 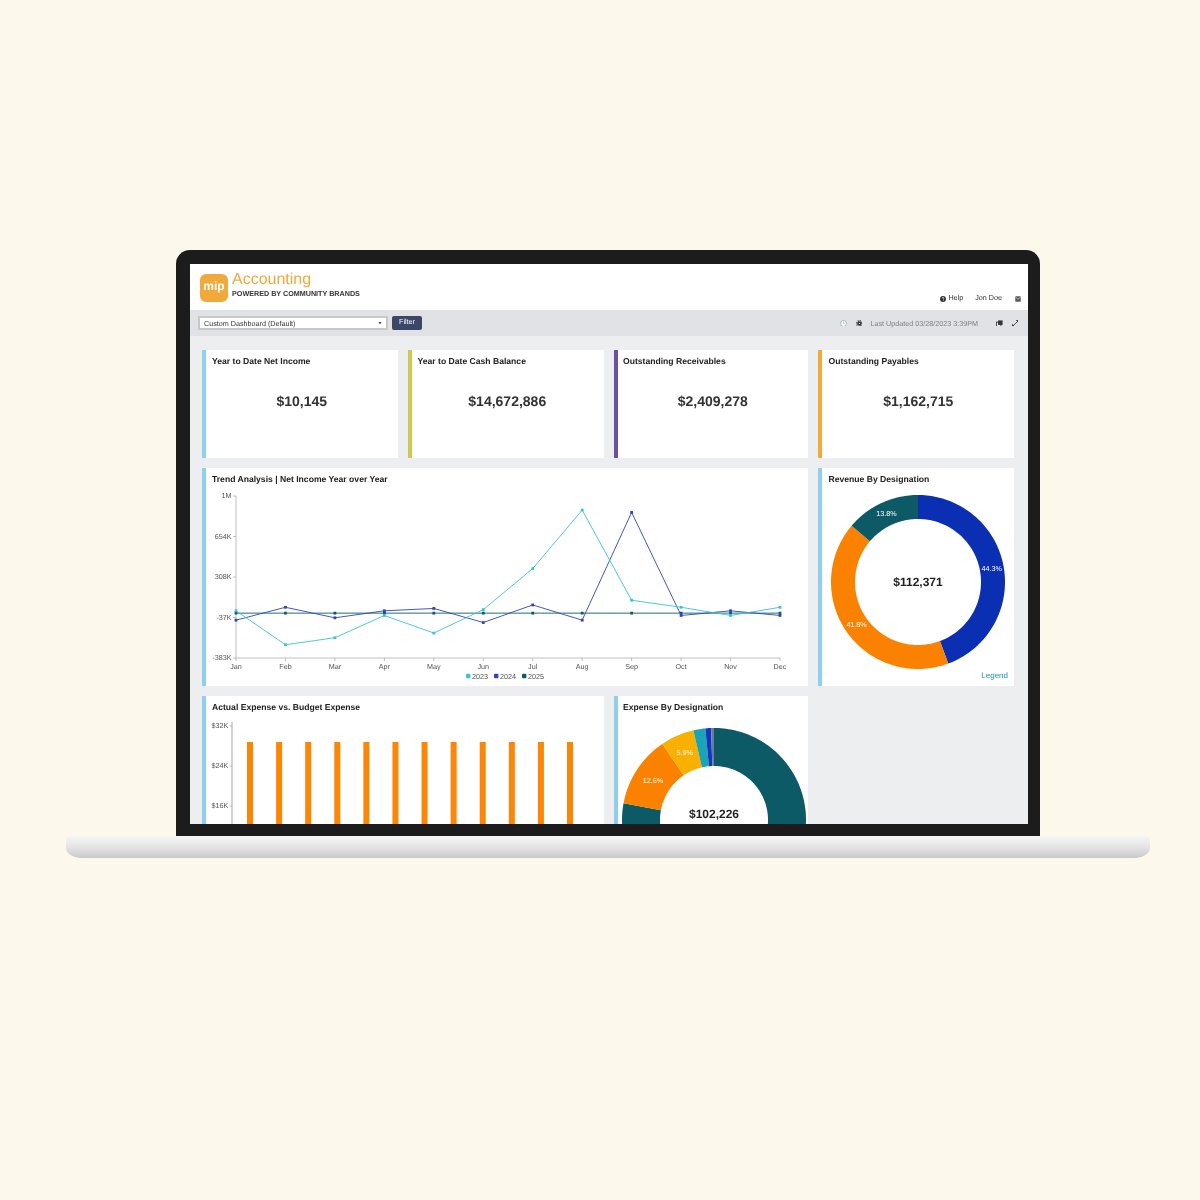 What do you see at coordinates (231, 772) in the screenshot?
I see `y-axis` at bounding box center [231, 772].